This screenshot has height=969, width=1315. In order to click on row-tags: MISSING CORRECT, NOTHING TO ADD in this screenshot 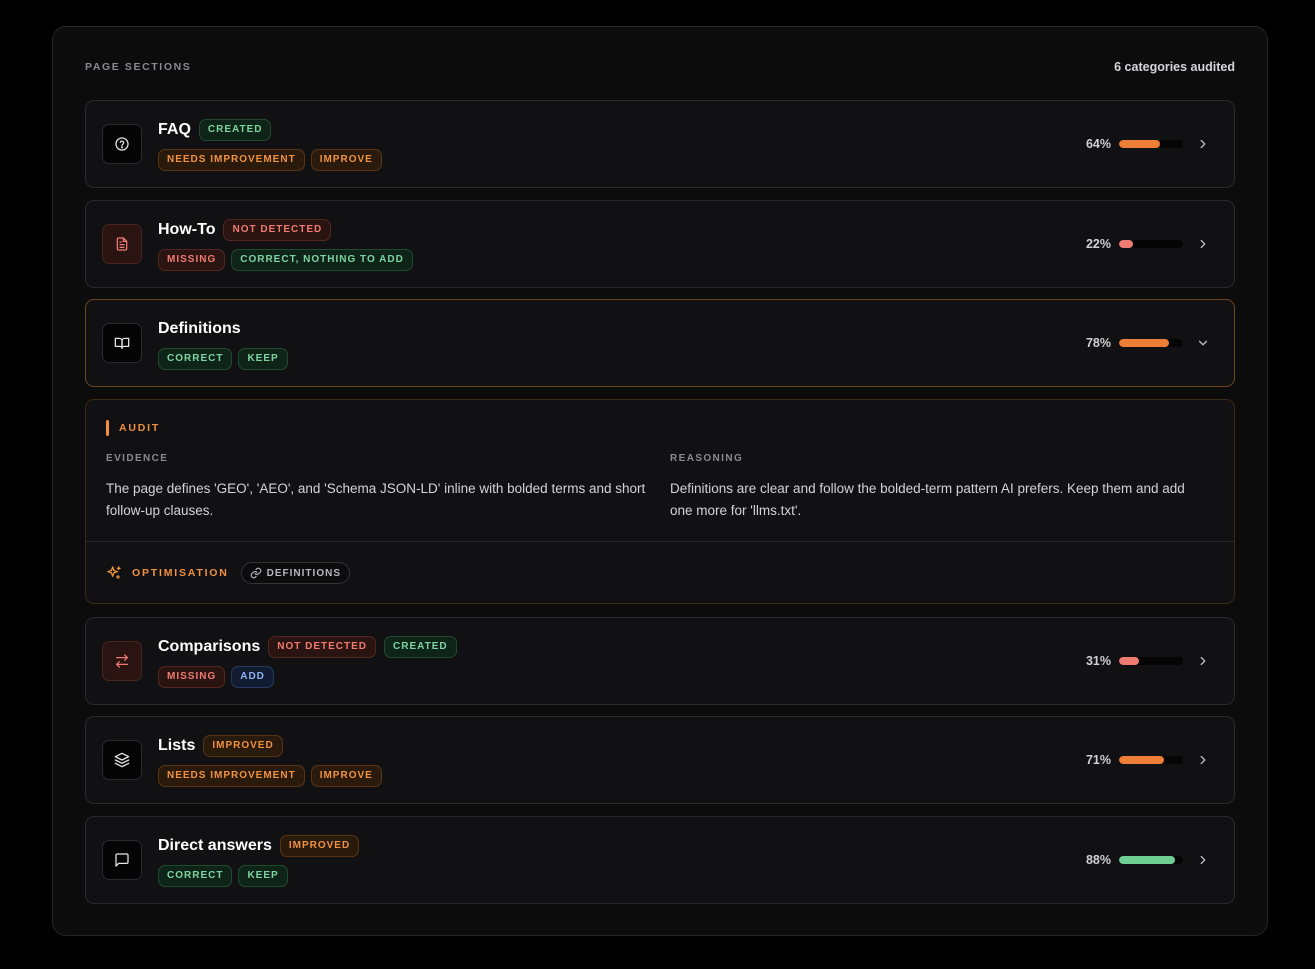, I will do `click(285, 260)`.